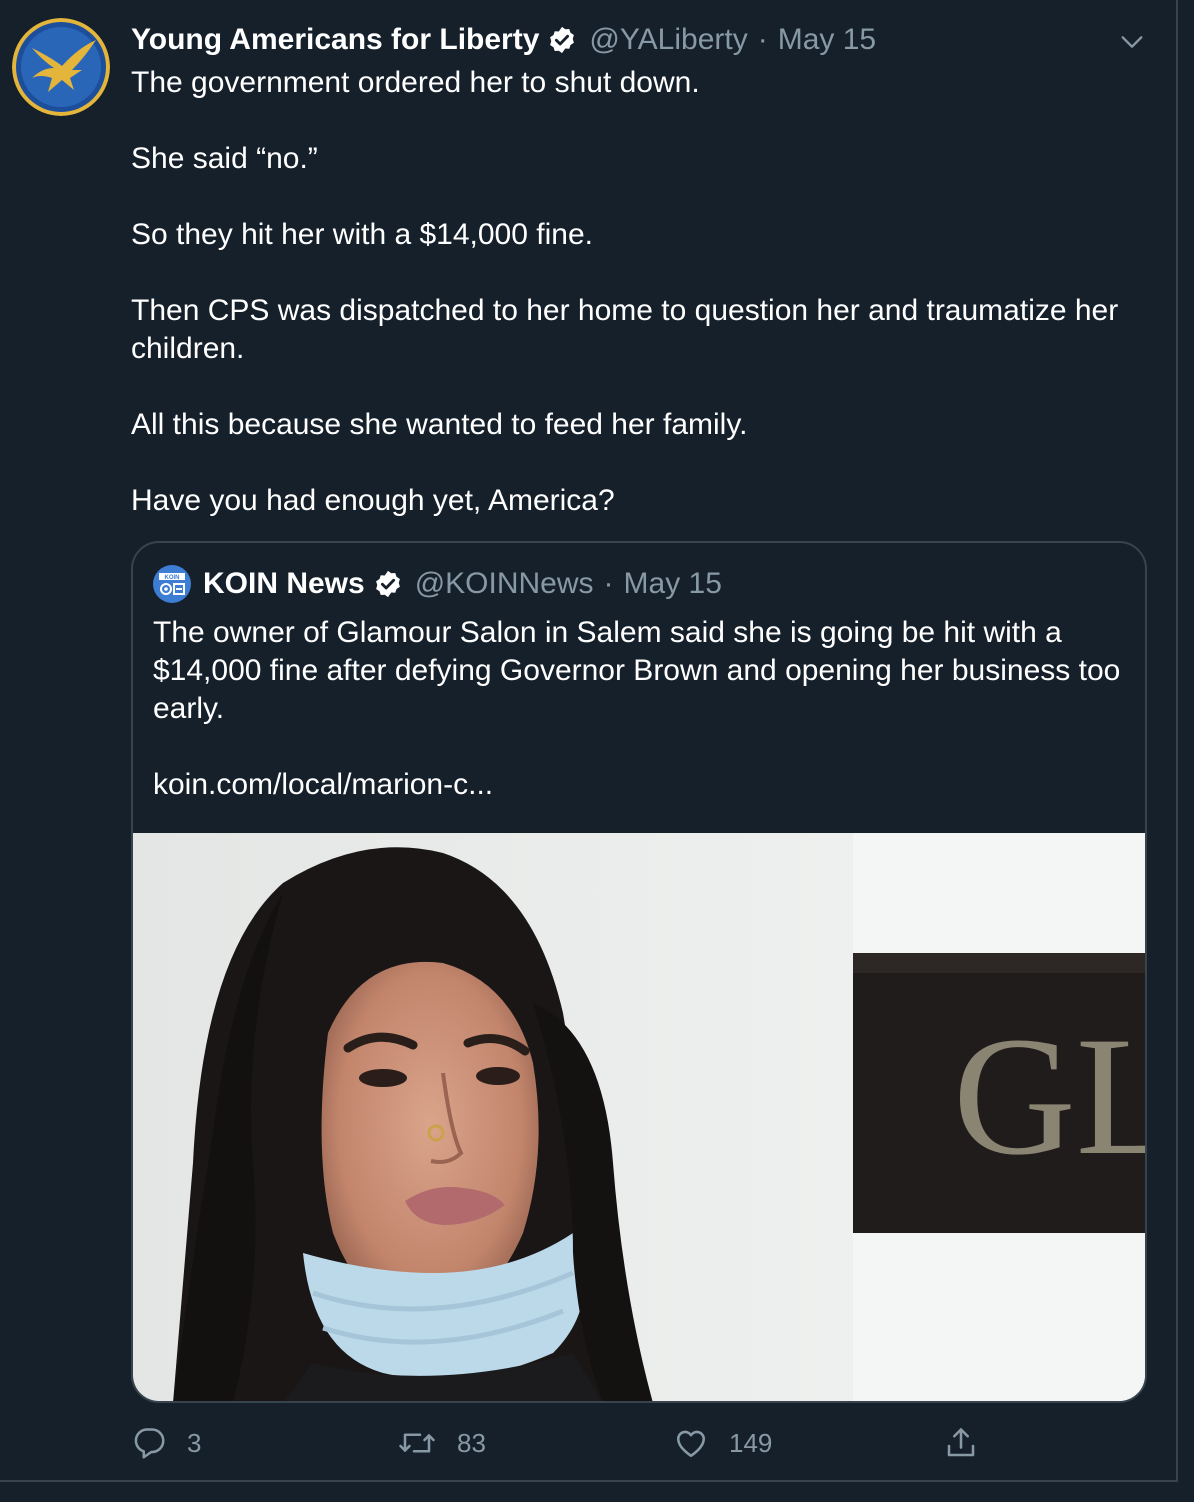 The width and height of the screenshot is (1194, 1502). I want to click on reply-count: 3, so click(194, 1442).